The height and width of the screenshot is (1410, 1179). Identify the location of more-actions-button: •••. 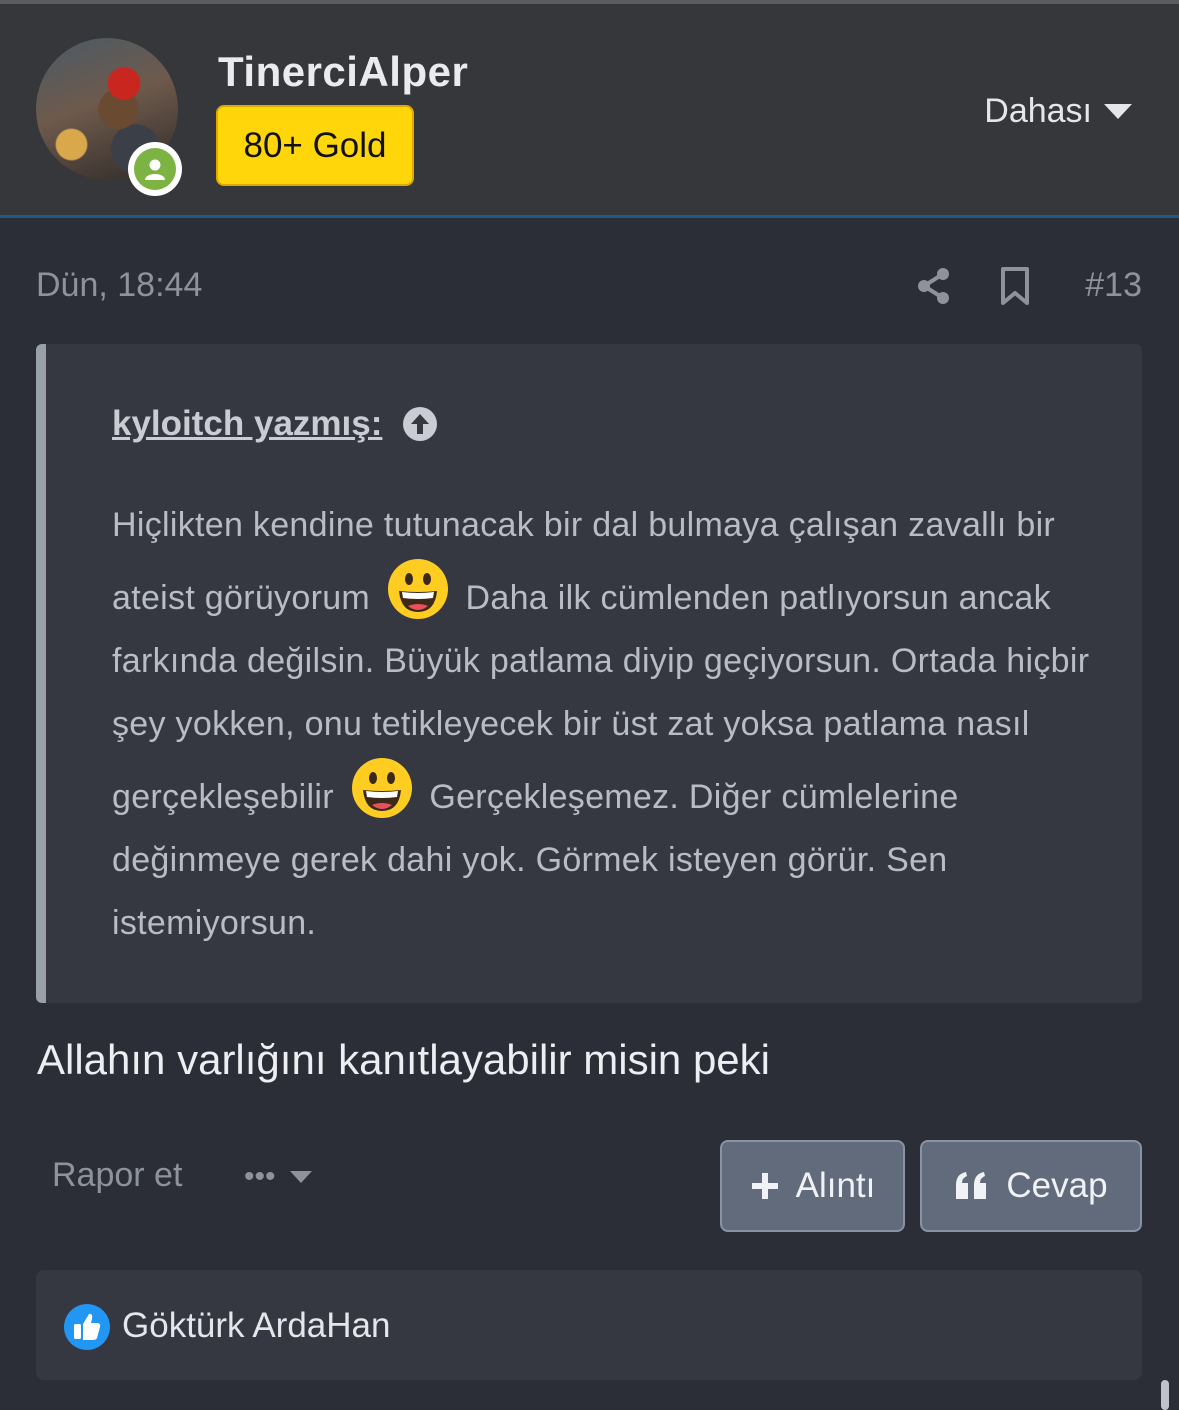
(278, 1177).